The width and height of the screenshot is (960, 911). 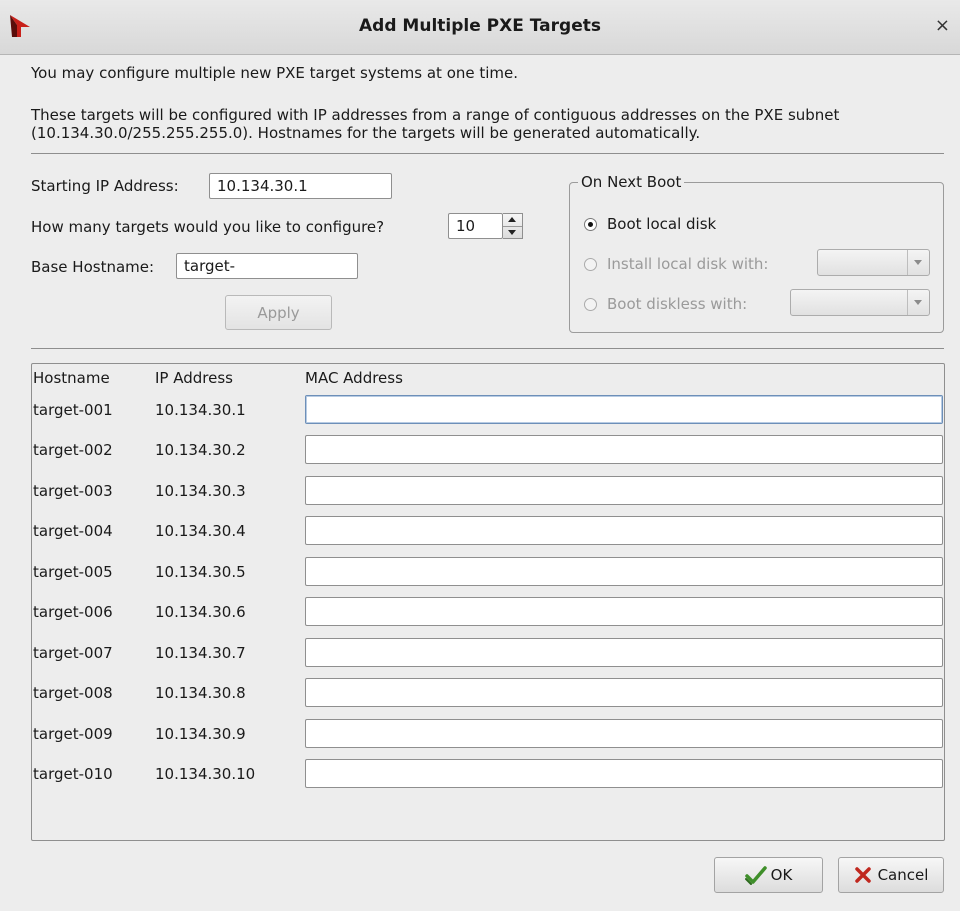 What do you see at coordinates (93, 267) in the screenshot?
I see `base-hostname-label: Base Hostname:` at bounding box center [93, 267].